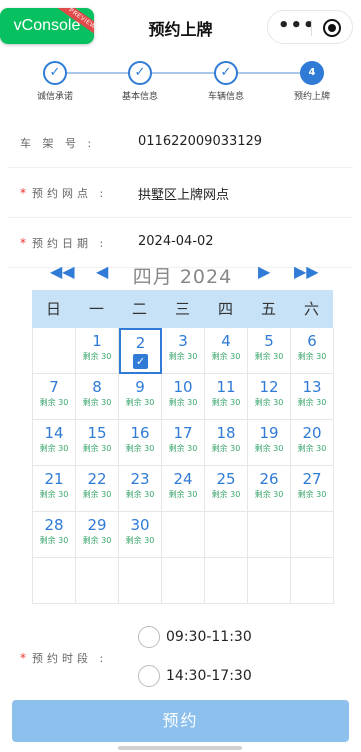  What do you see at coordinates (176, 241) in the screenshot?
I see `date-value: 2024-04-02` at bounding box center [176, 241].